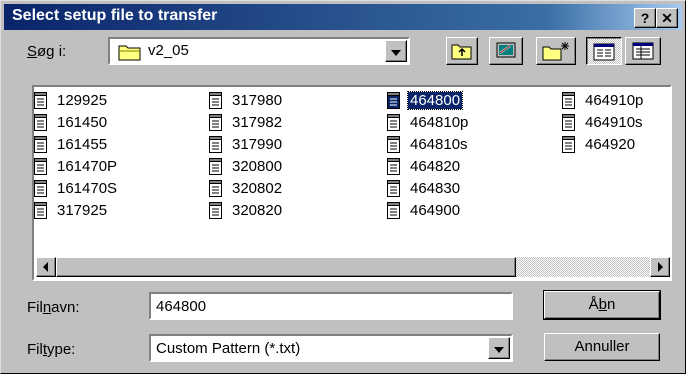  What do you see at coordinates (499, 348) in the screenshot?
I see `file-type-dropdown-arrow` at bounding box center [499, 348].